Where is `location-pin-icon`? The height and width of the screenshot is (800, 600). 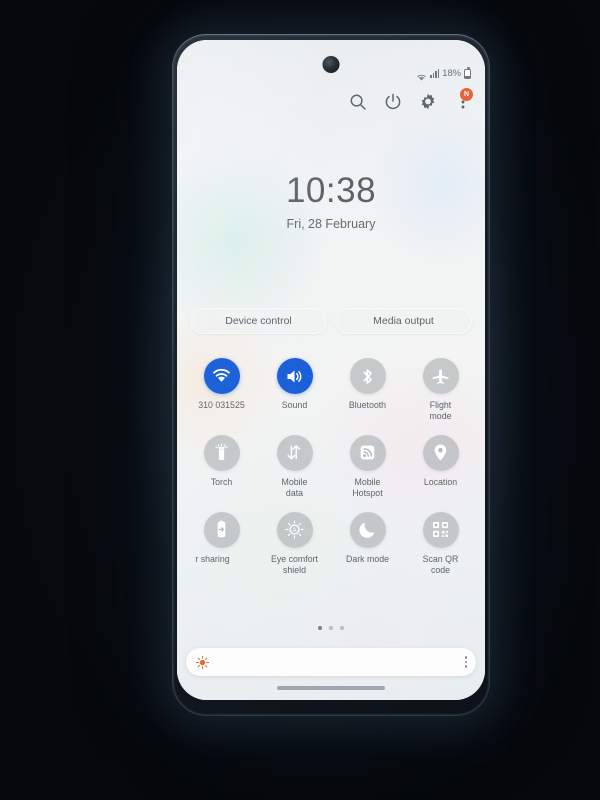 location-pin-icon is located at coordinates (440, 452).